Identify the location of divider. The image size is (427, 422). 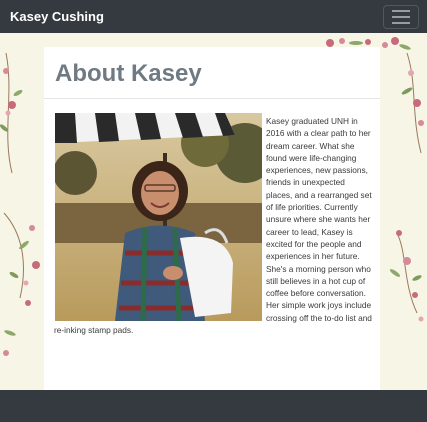
(212, 98).